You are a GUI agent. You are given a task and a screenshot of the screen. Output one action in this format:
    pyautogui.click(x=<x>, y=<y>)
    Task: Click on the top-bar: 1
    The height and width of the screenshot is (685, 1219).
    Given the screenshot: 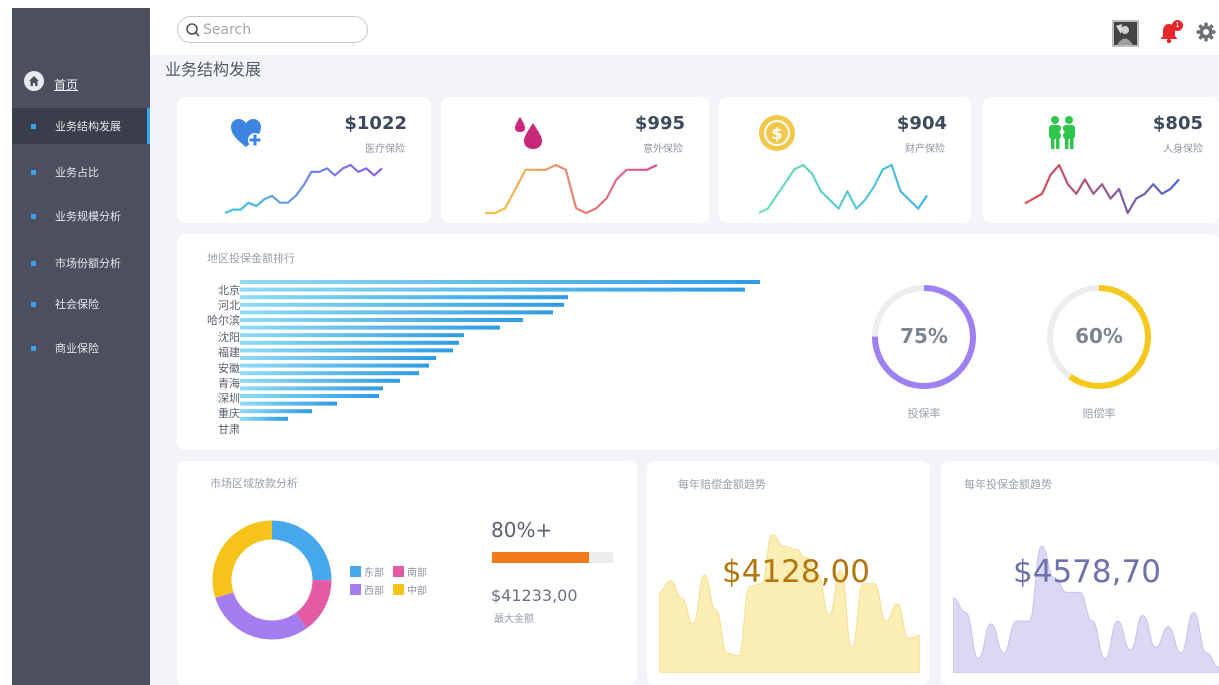 What is the action you would take?
    pyautogui.click(x=684, y=31)
    